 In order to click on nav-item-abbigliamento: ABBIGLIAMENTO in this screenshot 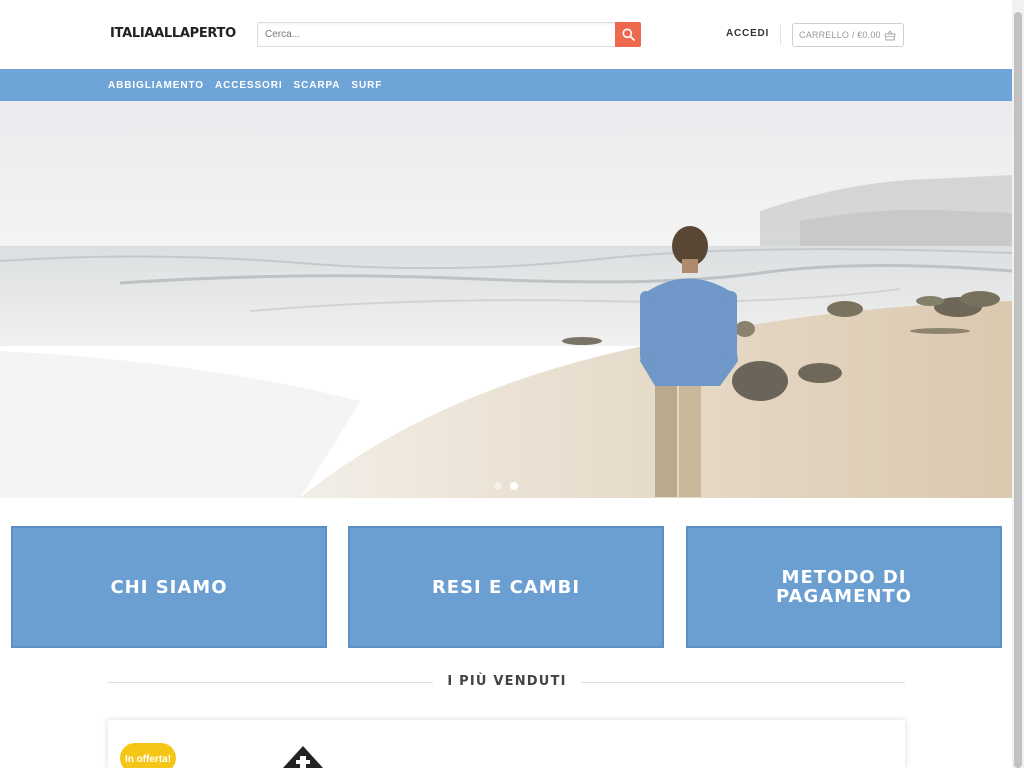, I will do `click(156, 85)`.